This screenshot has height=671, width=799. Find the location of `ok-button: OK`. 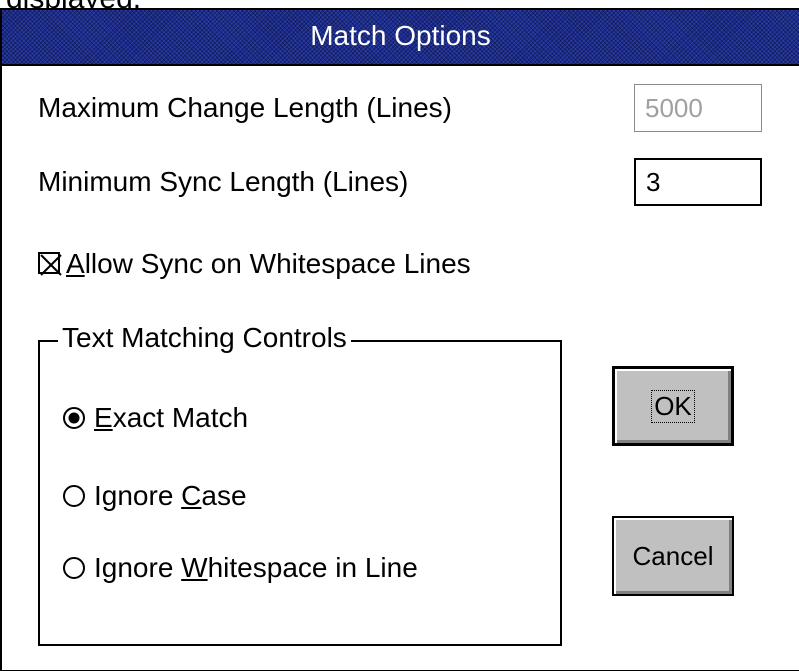

ok-button: OK is located at coordinates (673, 406).